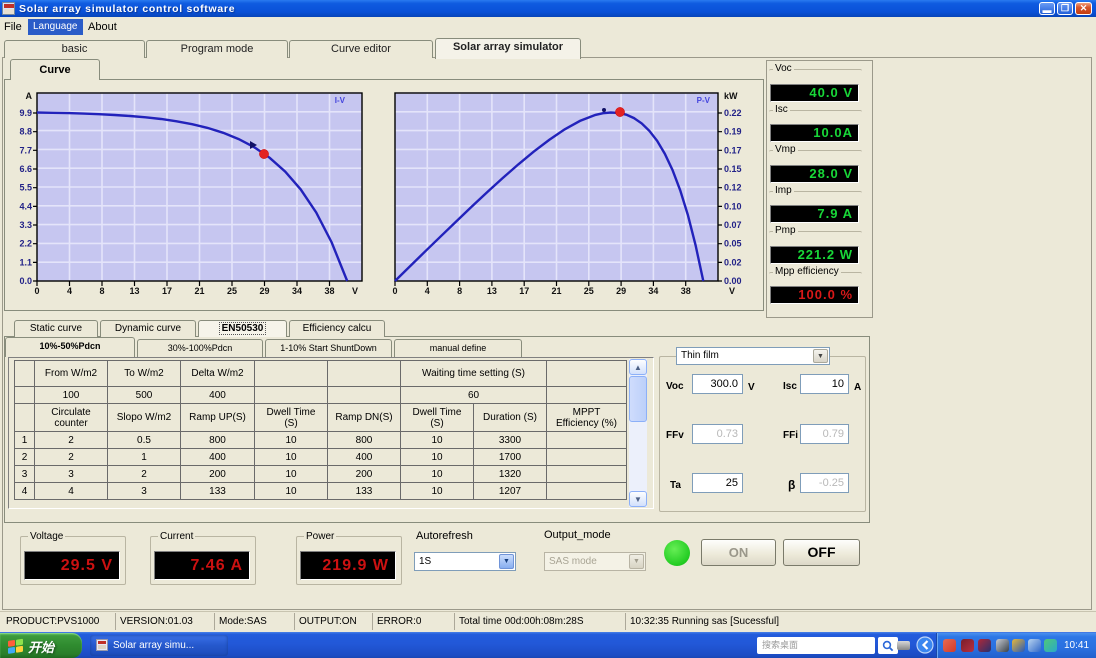 The height and width of the screenshot is (658, 1096). What do you see at coordinates (25, 188) in the screenshot?
I see `svg-text: 5.5` at bounding box center [25, 188].